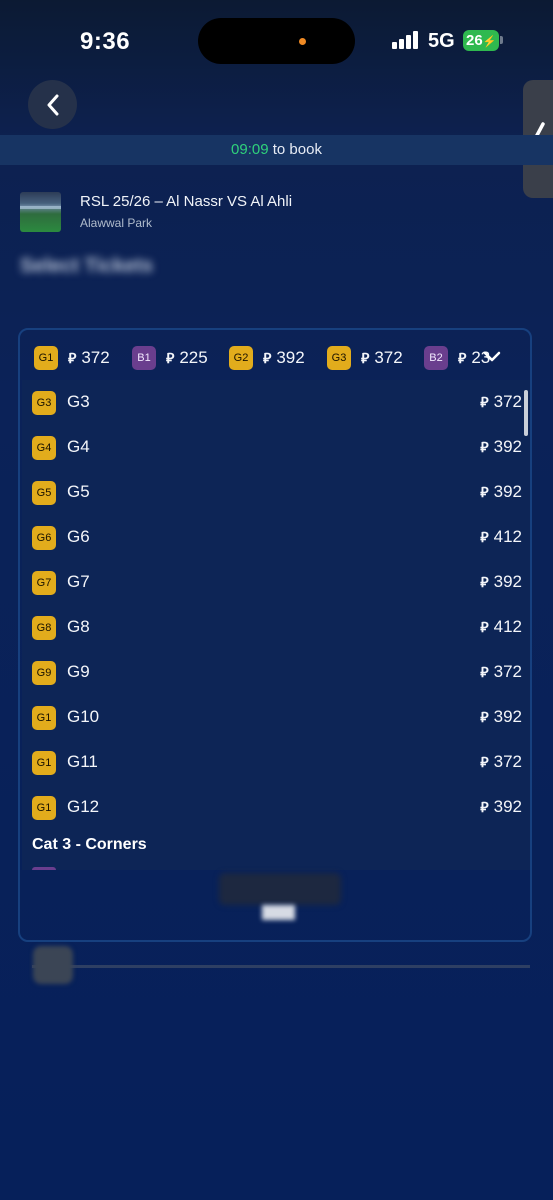 This screenshot has width=553, height=1200. I want to click on cellular-signal-icon, so click(406, 40).